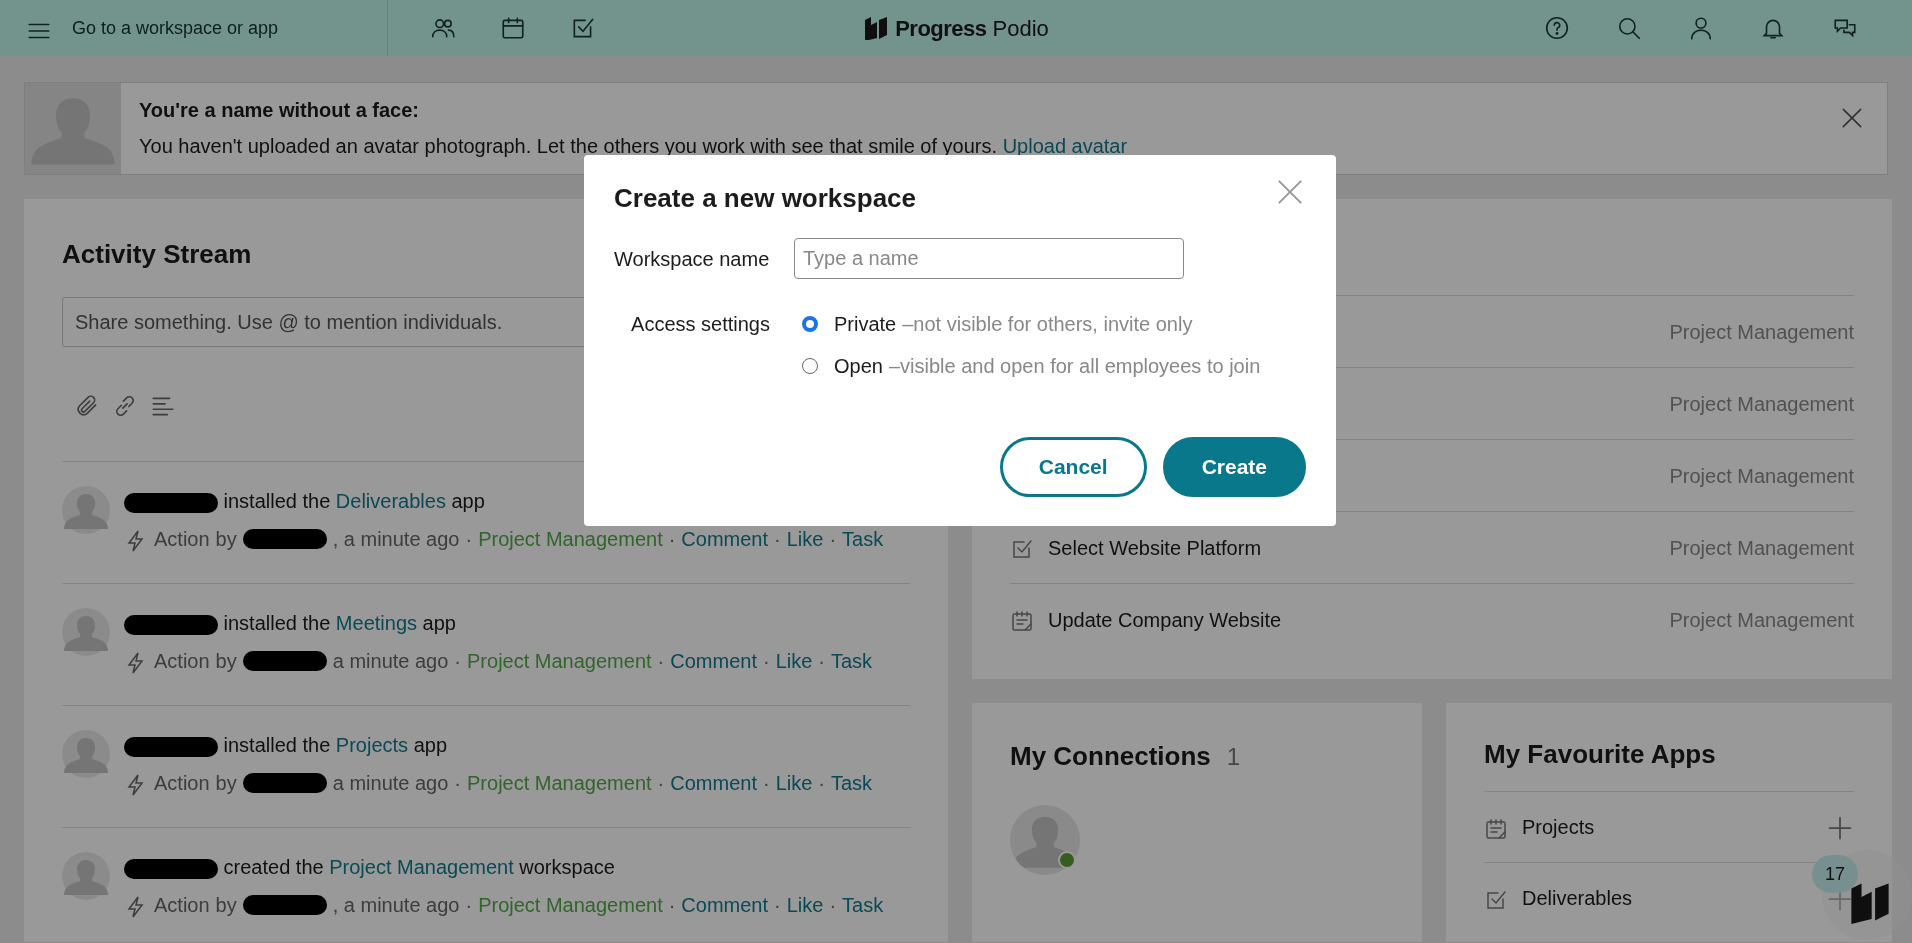  I want to click on logo-brand: Progress, so click(941, 28).